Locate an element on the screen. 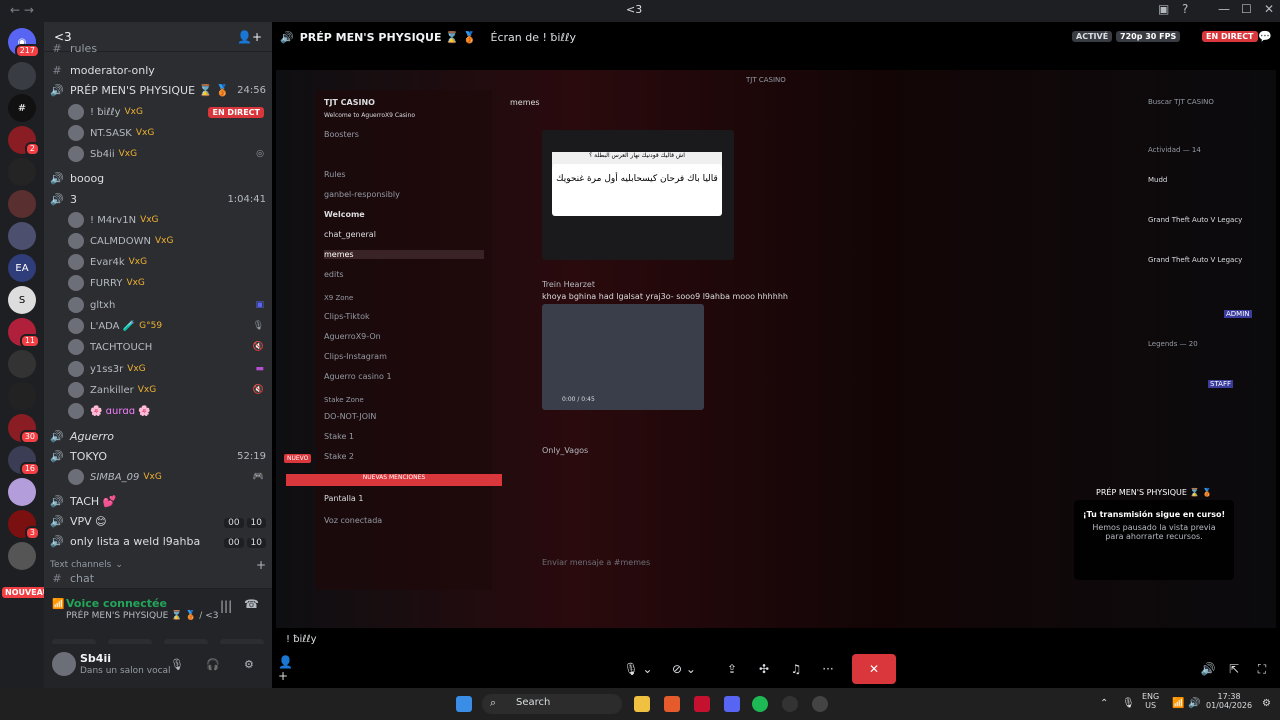 Image resolution: width=1280 pixels, height=720 pixels. taskbar-search: Search is located at coordinates (552, 704).